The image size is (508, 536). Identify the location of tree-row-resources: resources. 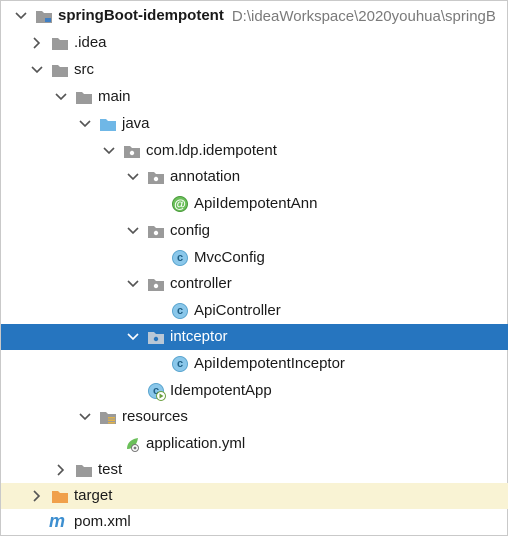
(254, 417).